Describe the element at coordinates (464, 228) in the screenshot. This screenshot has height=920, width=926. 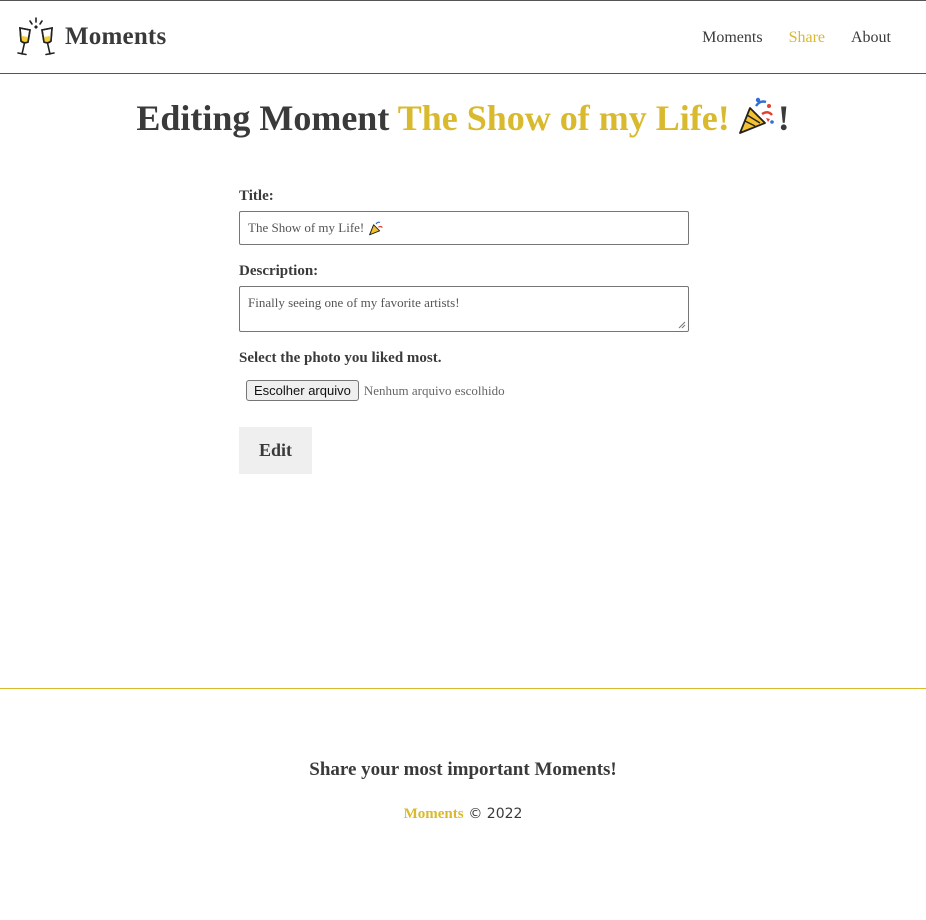
I see `title-input: The Show of my Life!` at that location.